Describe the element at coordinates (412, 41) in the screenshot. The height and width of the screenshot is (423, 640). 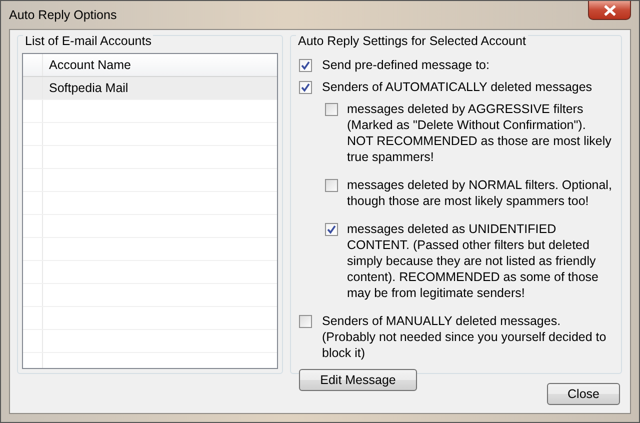
I see `group-title: Auto Reply Settings for Selected Account` at that location.